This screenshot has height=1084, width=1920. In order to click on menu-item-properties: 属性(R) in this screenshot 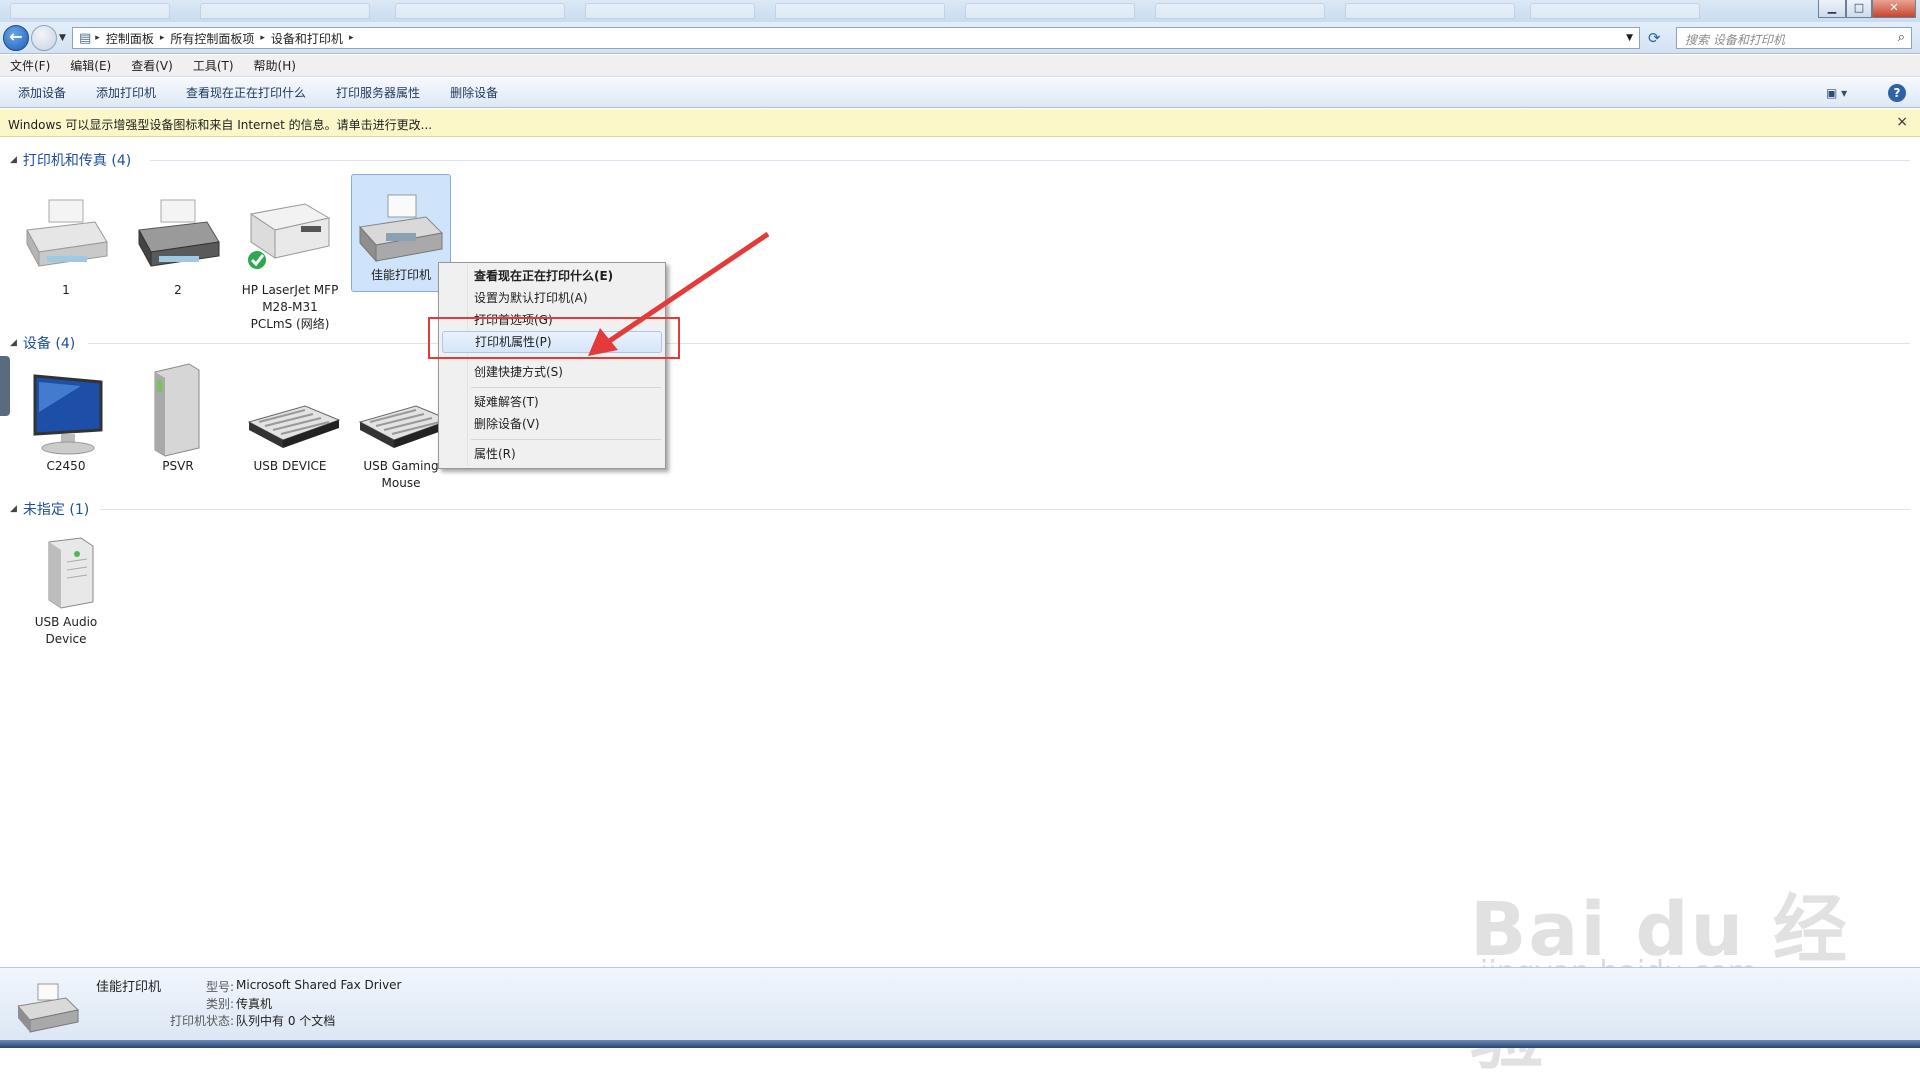, I will do `click(552, 454)`.